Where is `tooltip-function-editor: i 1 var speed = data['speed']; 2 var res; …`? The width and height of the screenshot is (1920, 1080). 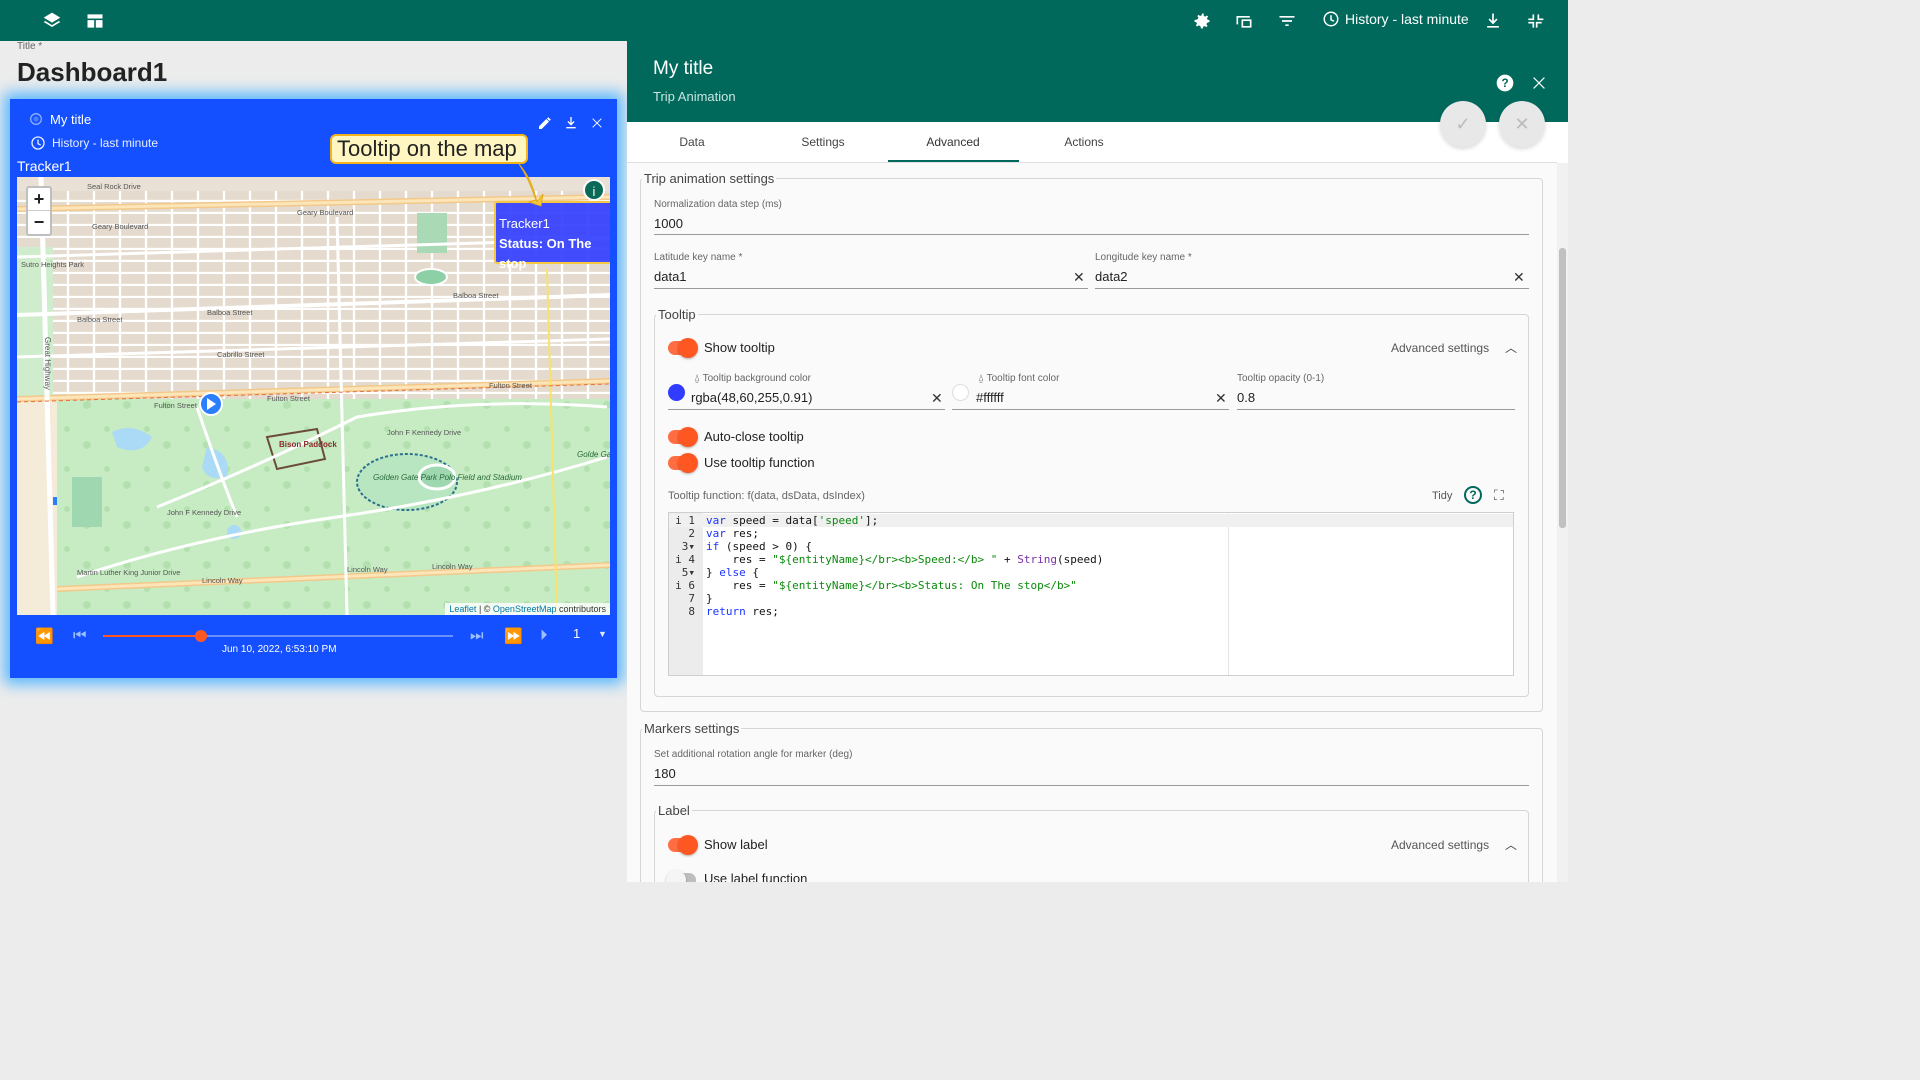
tooltip-function-editor: i 1 var speed = data['speed']; 2 var res; … is located at coordinates (1091, 594).